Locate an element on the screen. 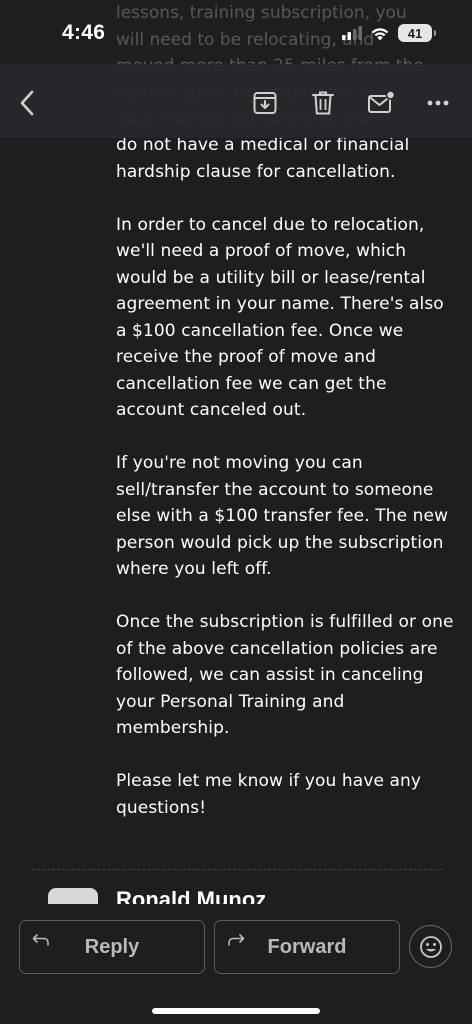  more-horizontal-icon is located at coordinates (438, 103).